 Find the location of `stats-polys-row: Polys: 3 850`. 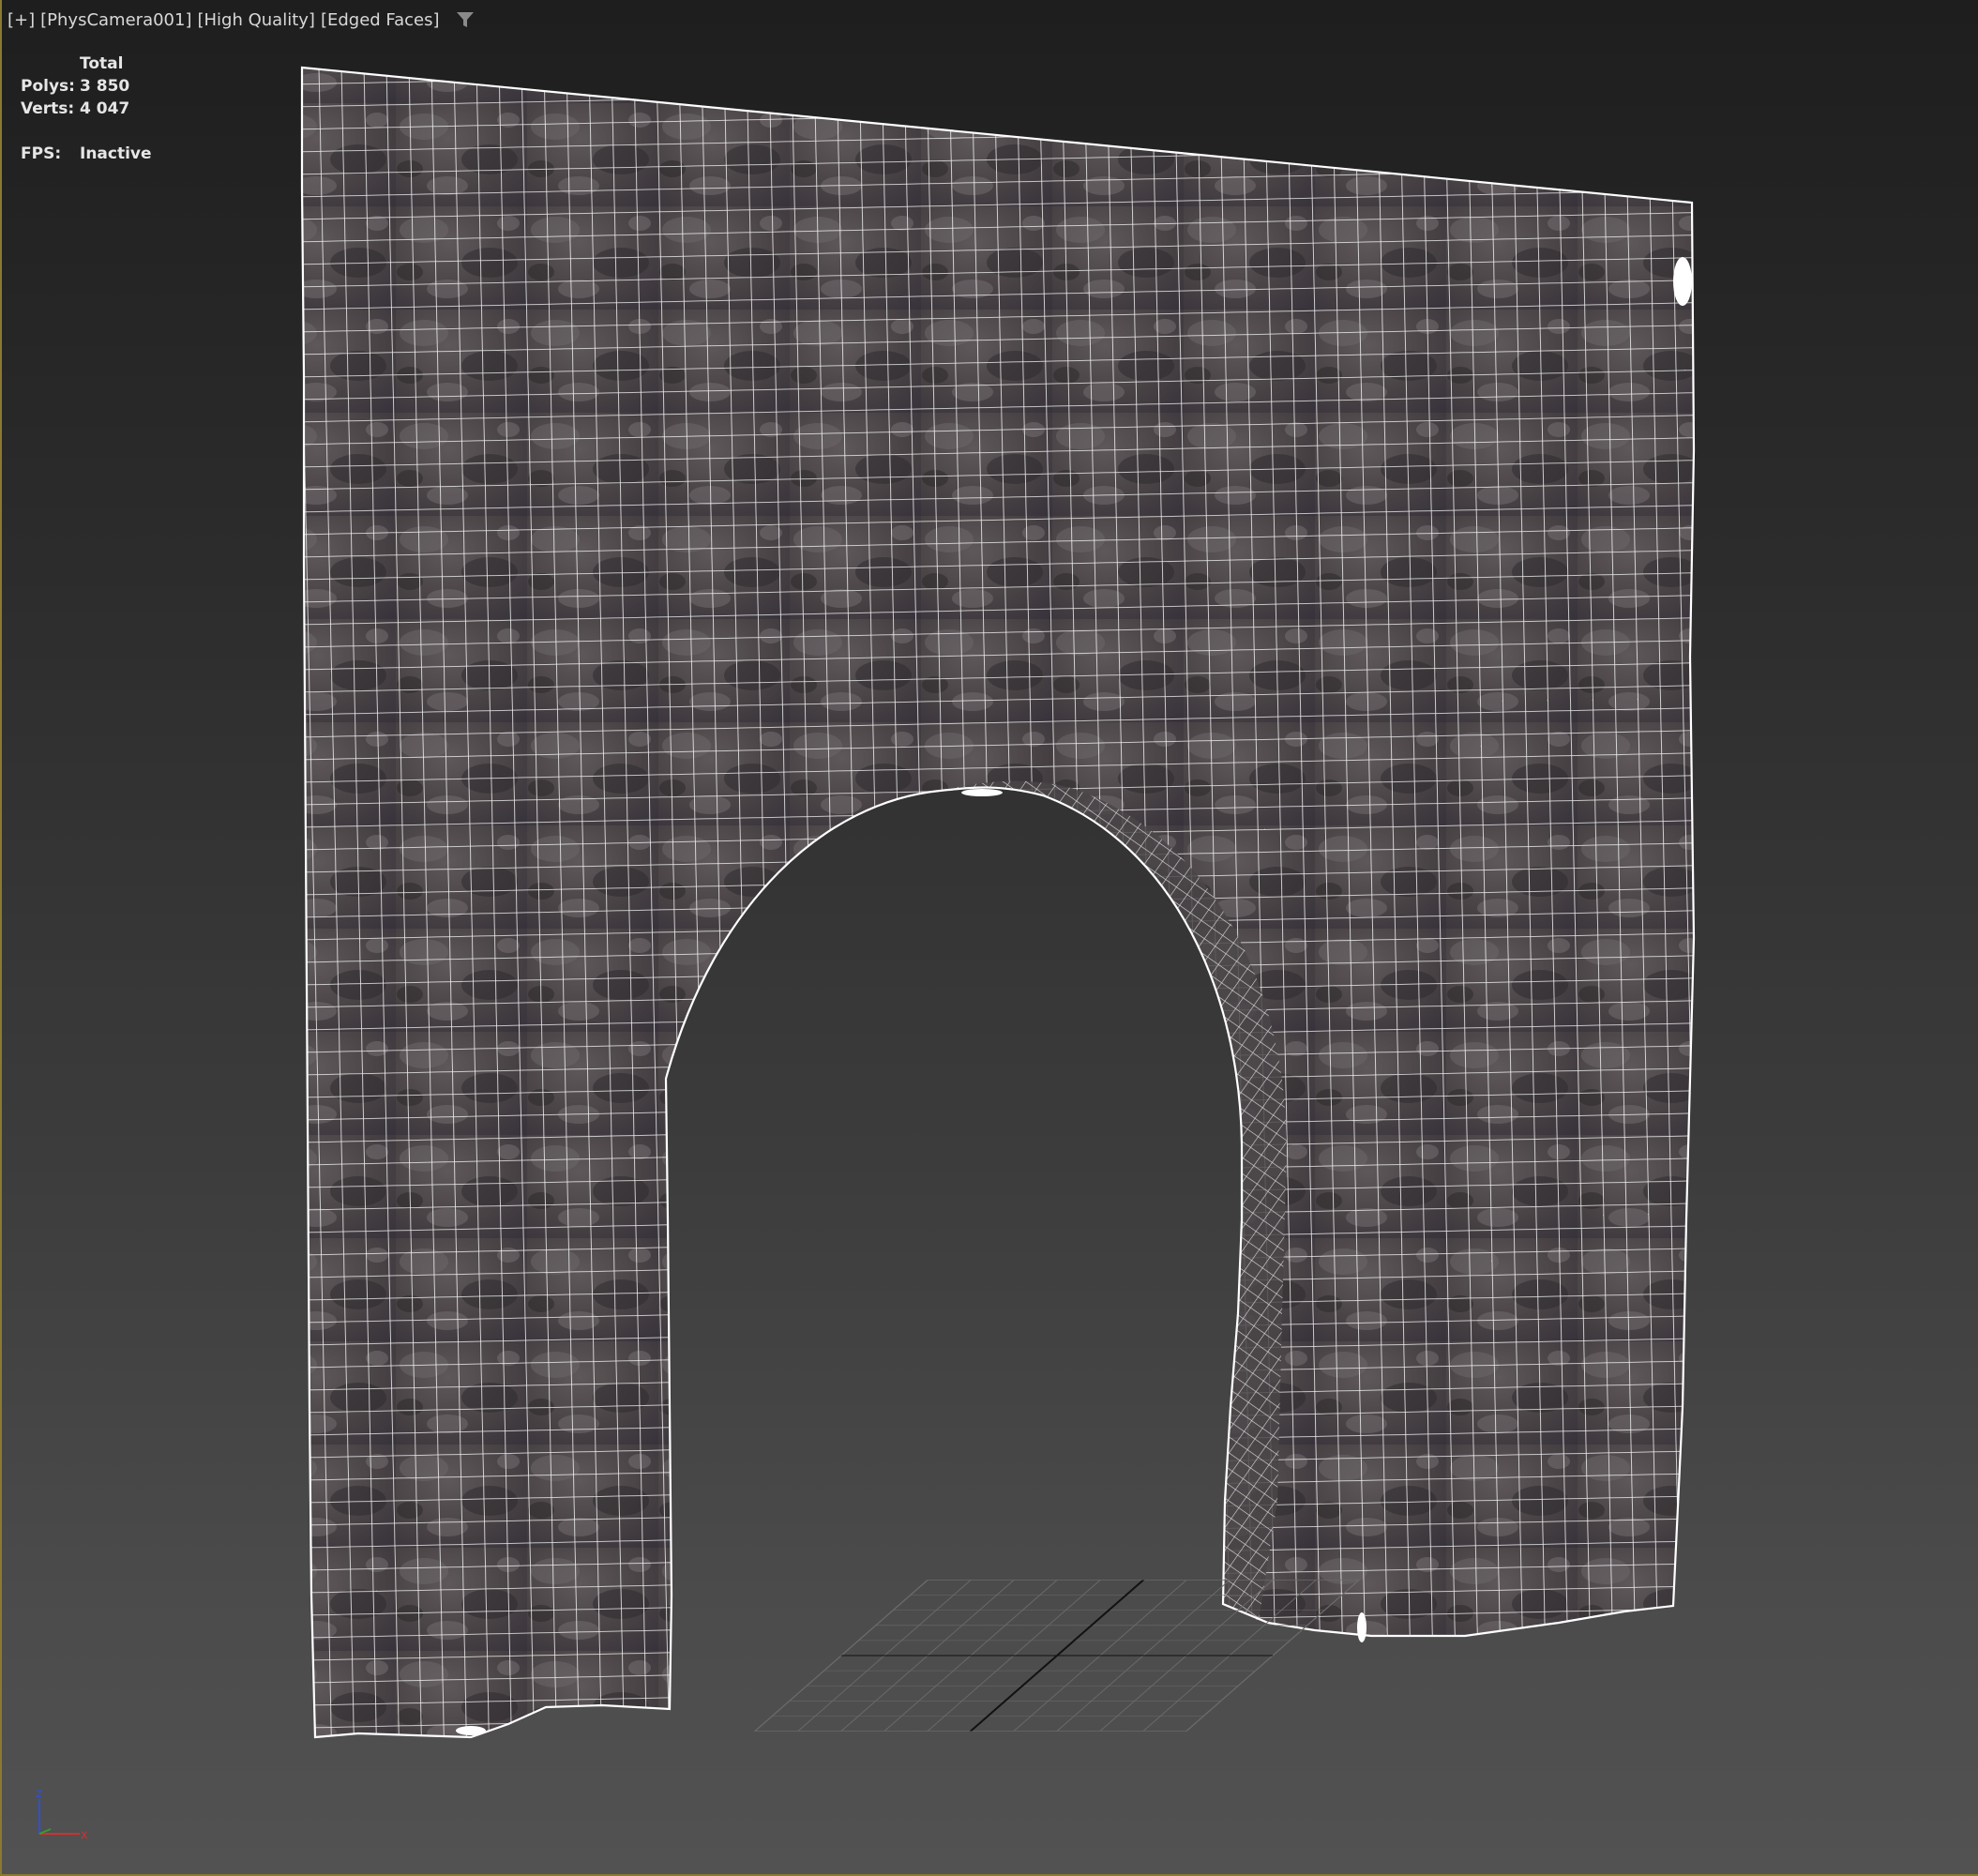

stats-polys-row: Polys: 3 850 is located at coordinates (86, 86).